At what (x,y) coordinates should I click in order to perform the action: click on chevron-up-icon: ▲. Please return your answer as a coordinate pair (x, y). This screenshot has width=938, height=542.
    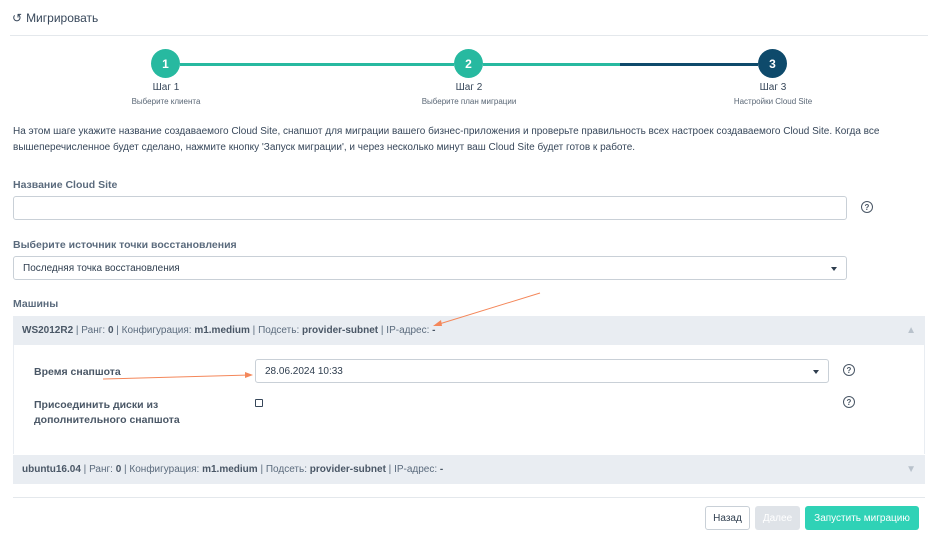
    Looking at the image, I should click on (911, 330).